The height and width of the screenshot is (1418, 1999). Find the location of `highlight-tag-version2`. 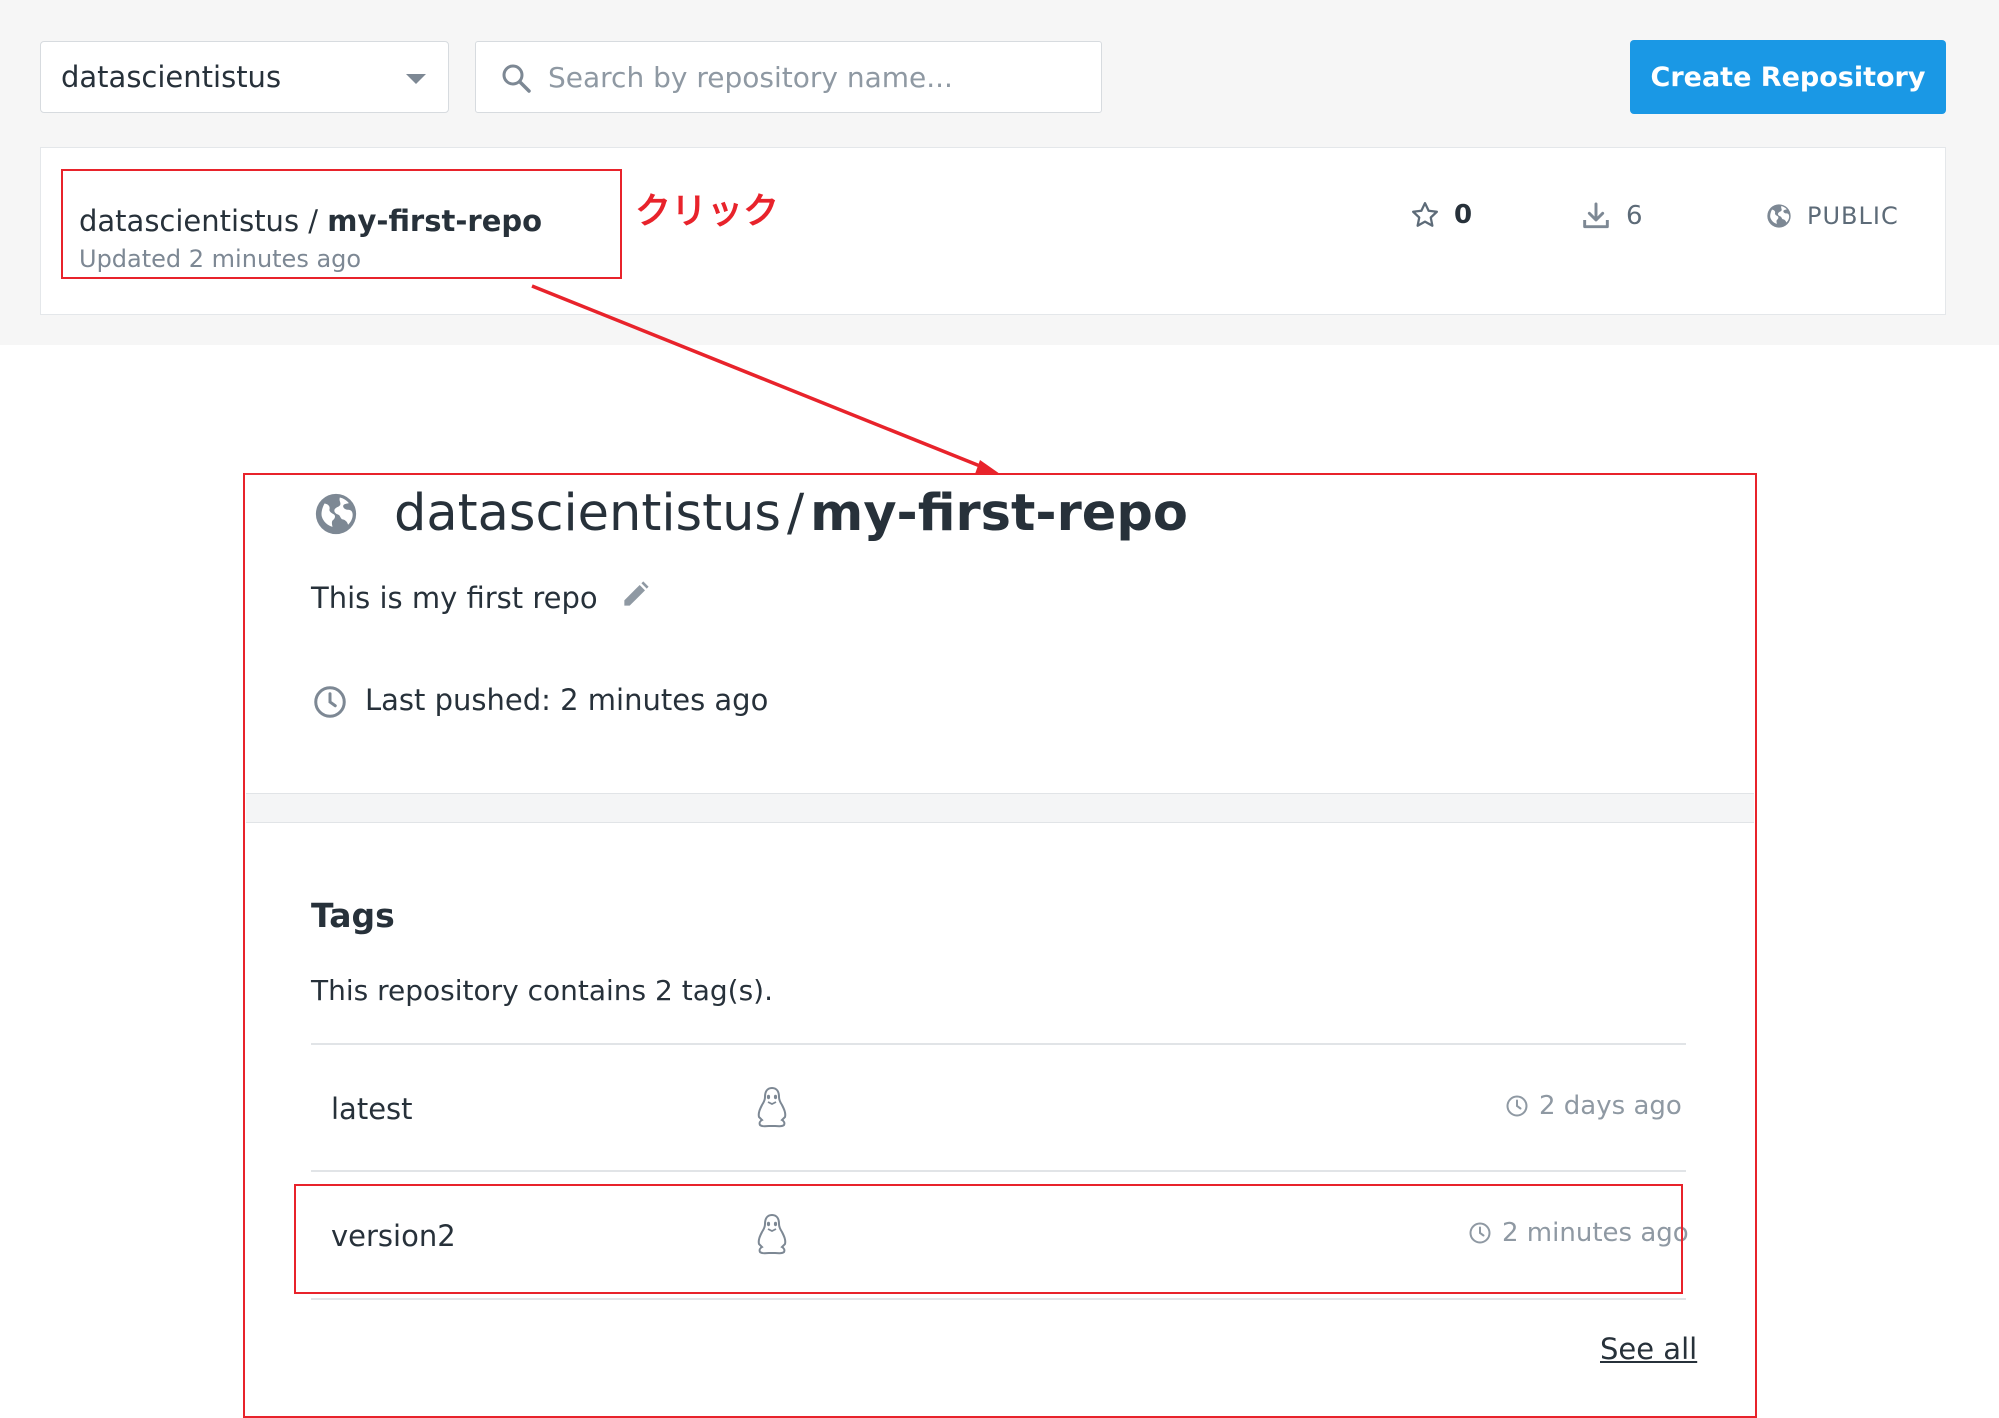

highlight-tag-version2 is located at coordinates (988, 1239).